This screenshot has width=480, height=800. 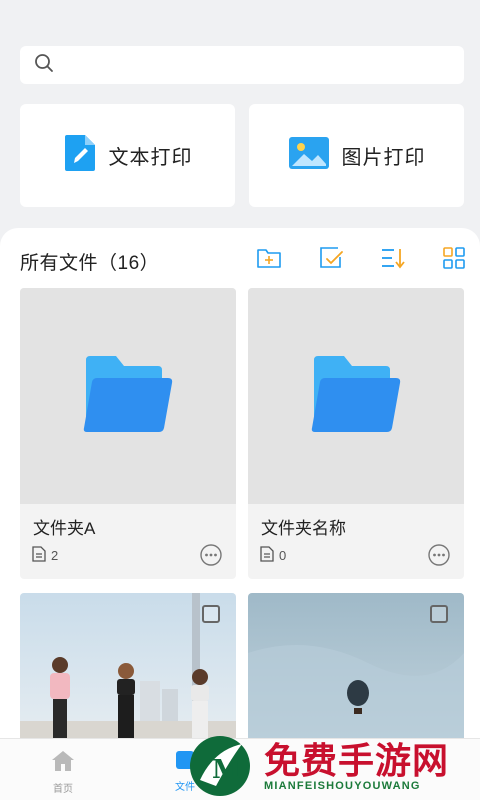 I want to click on watermark-logo-icon: M, so click(x=221, y=765).